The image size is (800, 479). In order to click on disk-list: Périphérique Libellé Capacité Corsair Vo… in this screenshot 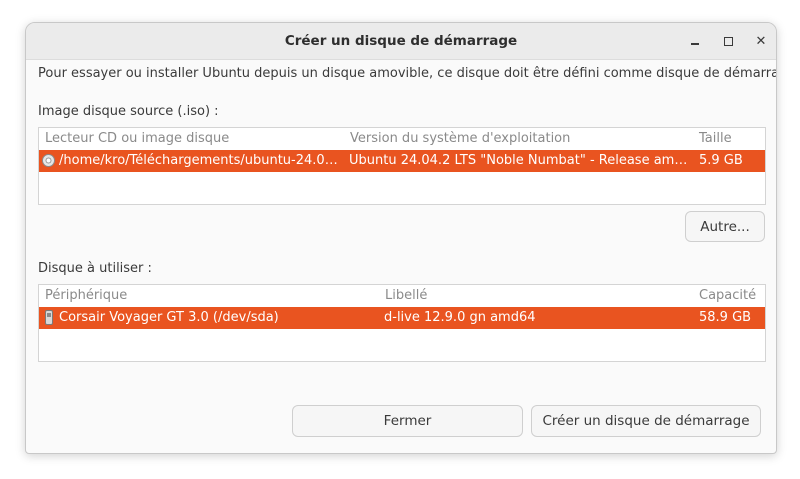, I will do `click(402, 323)`.